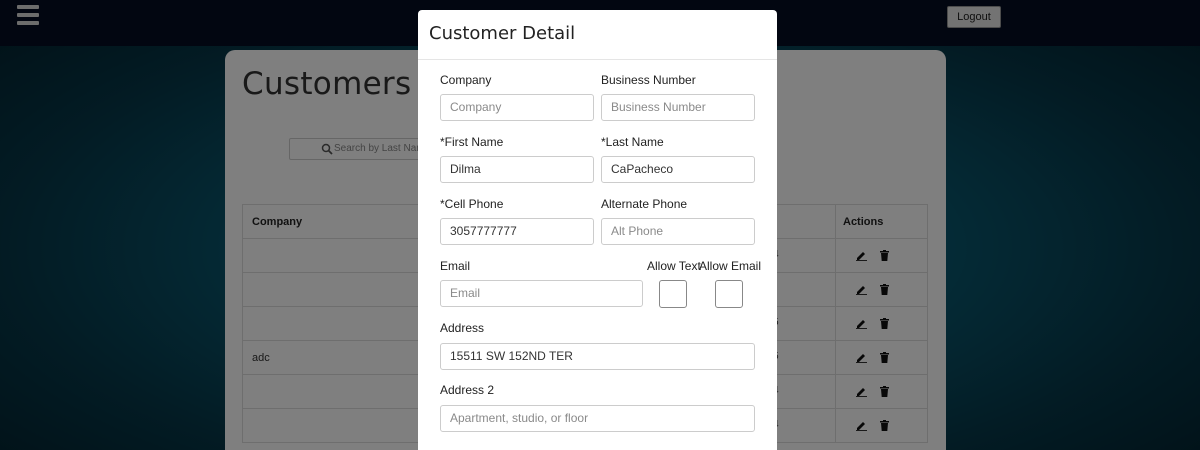 This screenshot has height=450, width=1200. I want to click on company-input: Company, so click(517, 107).